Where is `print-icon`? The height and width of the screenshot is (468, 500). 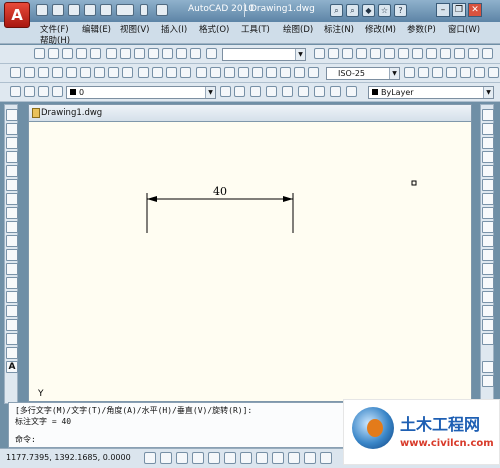
print-icon is located at coordinates (125, 10).